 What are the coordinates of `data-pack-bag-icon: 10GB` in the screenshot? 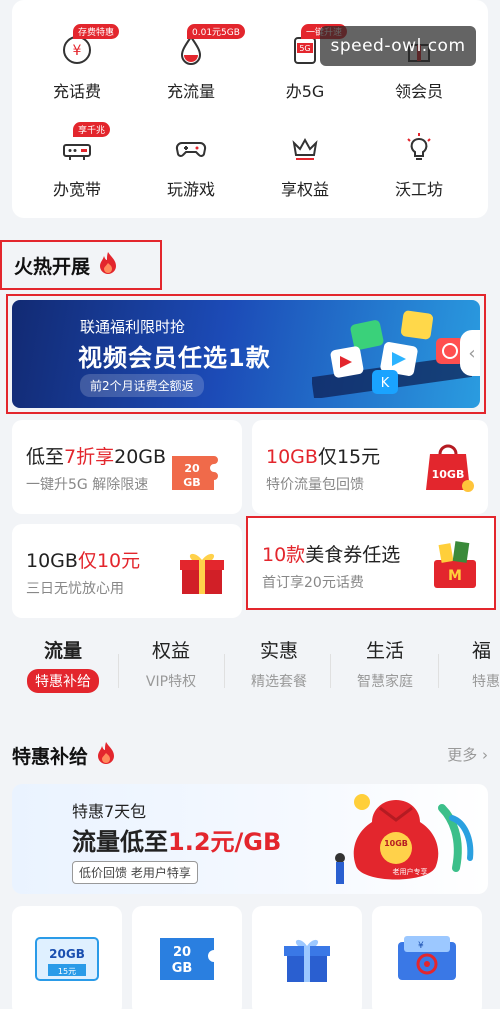 It's located at (450, 468).